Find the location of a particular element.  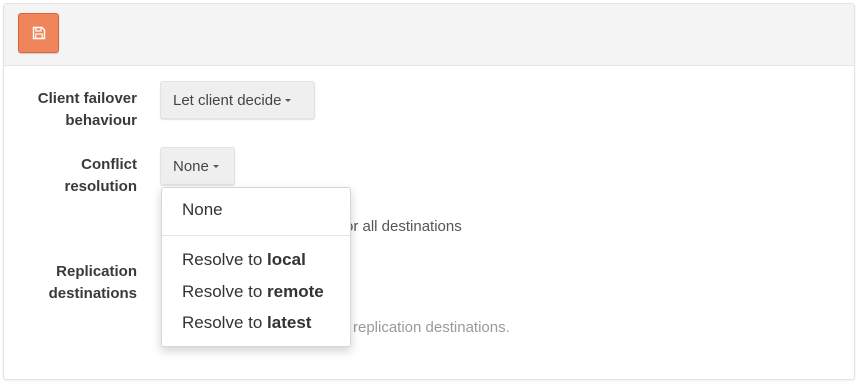

save-button is located at coordinates (38, 33).